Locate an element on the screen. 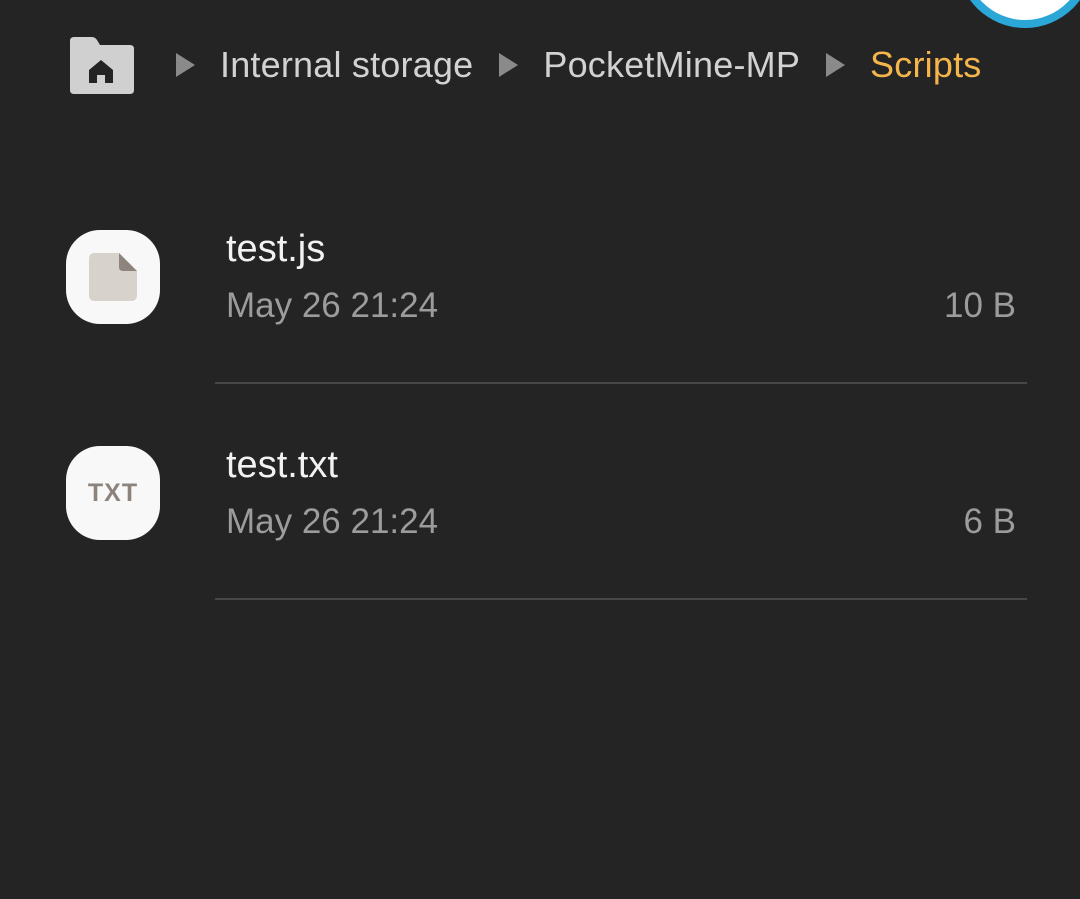 The image size is (1080, 899). txt-file-icon: TXT is located at coordinates (113, 493).